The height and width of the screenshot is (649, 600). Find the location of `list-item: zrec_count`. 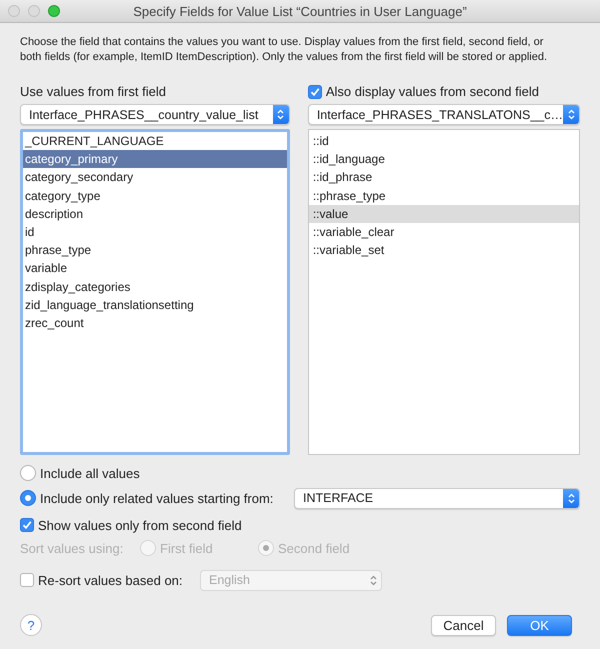

list-item: zrec_count is located at coordinates (155, 323).